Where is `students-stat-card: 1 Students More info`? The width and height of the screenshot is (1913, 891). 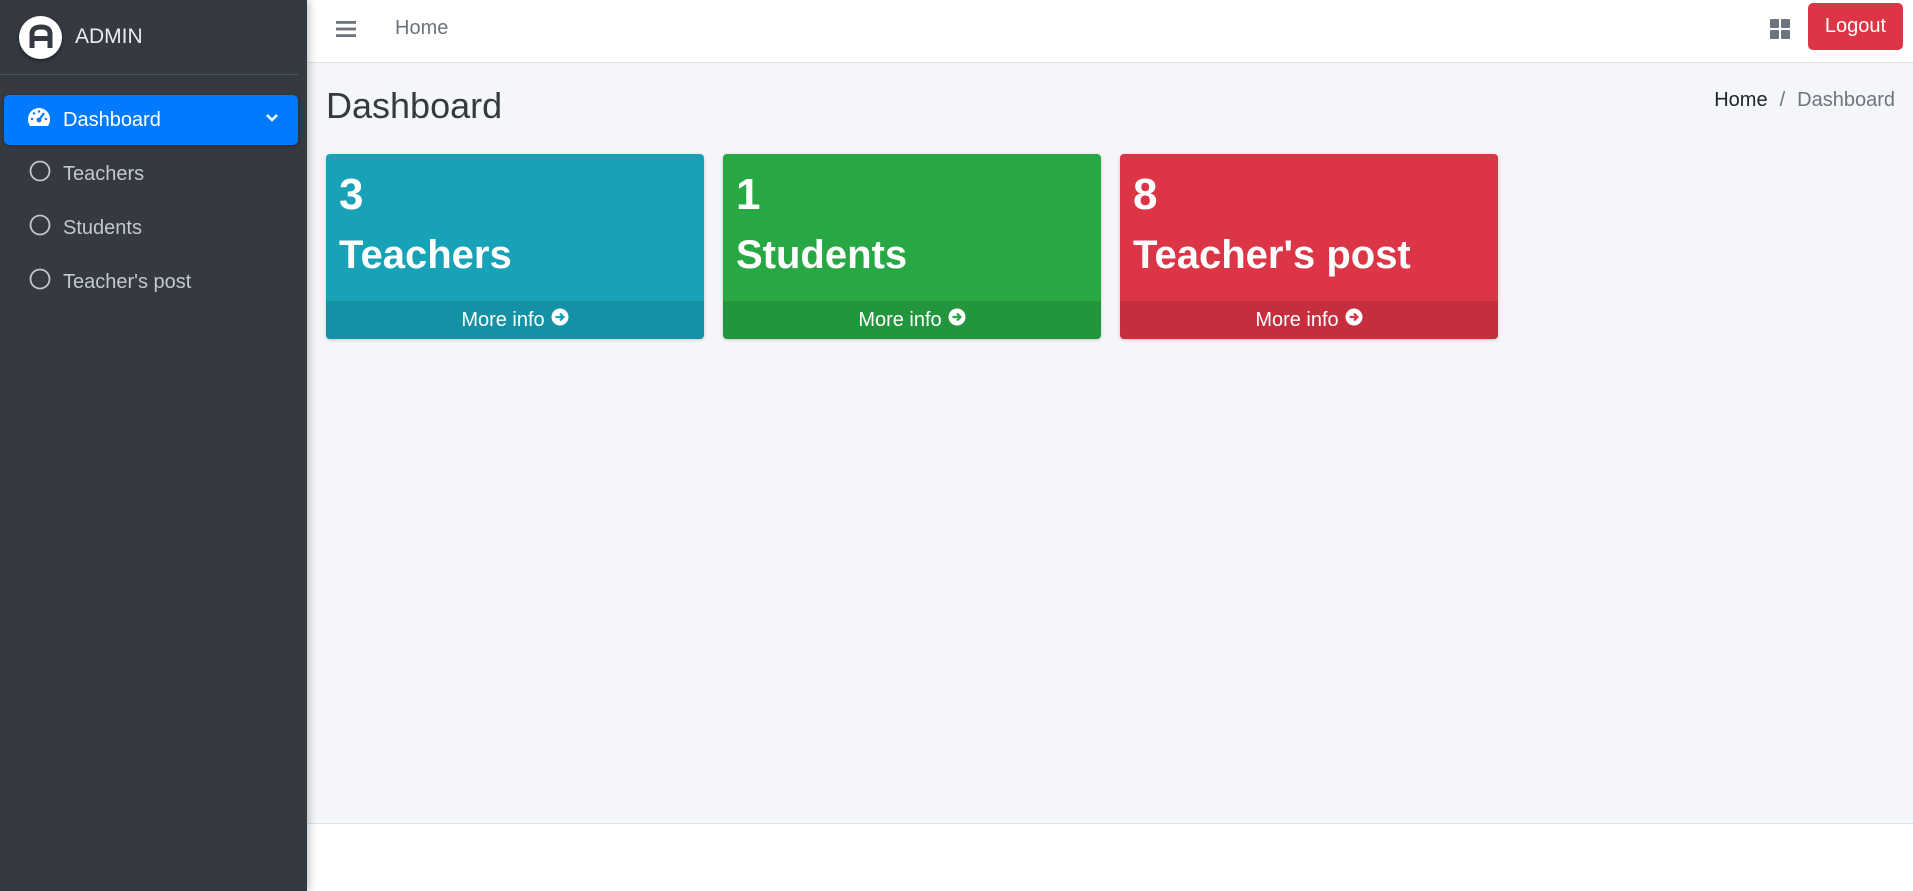
students-stat-card: 1 Students More info is located at coordinates (912, 246).